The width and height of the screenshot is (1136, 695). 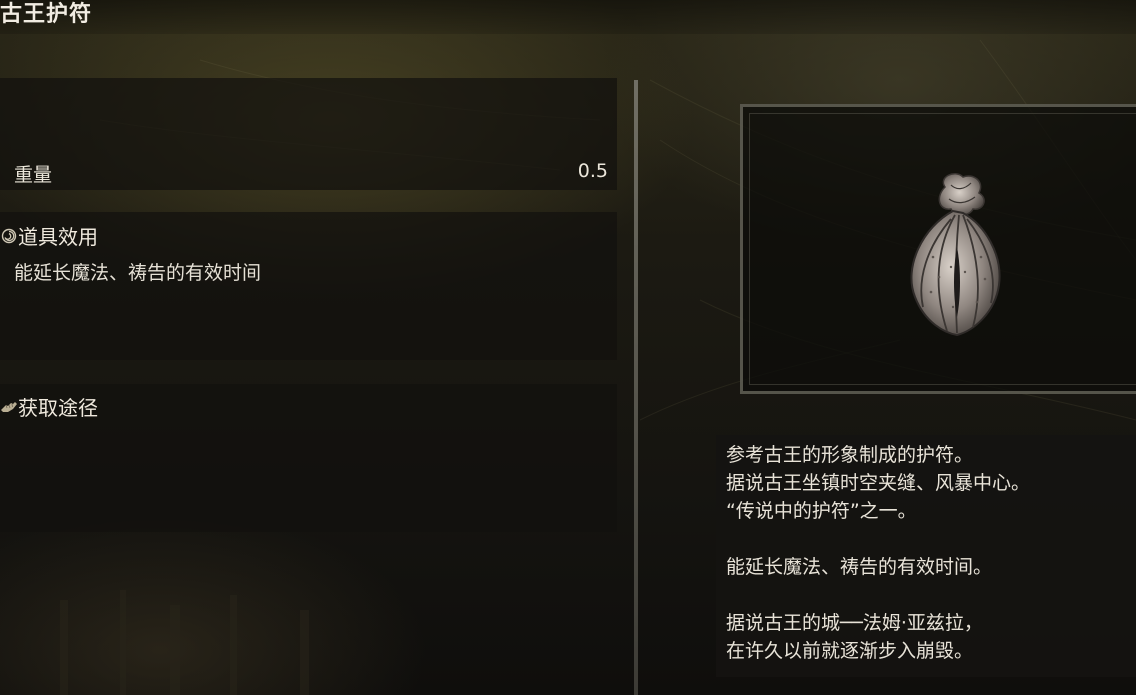 I want to click on item-image-frame, so click(x=938, y=249).